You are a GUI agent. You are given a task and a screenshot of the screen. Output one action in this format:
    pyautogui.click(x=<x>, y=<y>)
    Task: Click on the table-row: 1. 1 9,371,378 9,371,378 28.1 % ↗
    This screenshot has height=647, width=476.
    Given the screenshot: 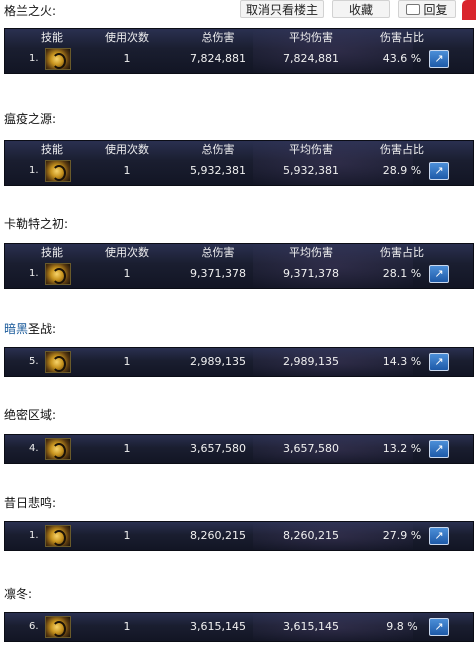 What is the action you would take?
    pyautogui.click(x=239, y=274)
    